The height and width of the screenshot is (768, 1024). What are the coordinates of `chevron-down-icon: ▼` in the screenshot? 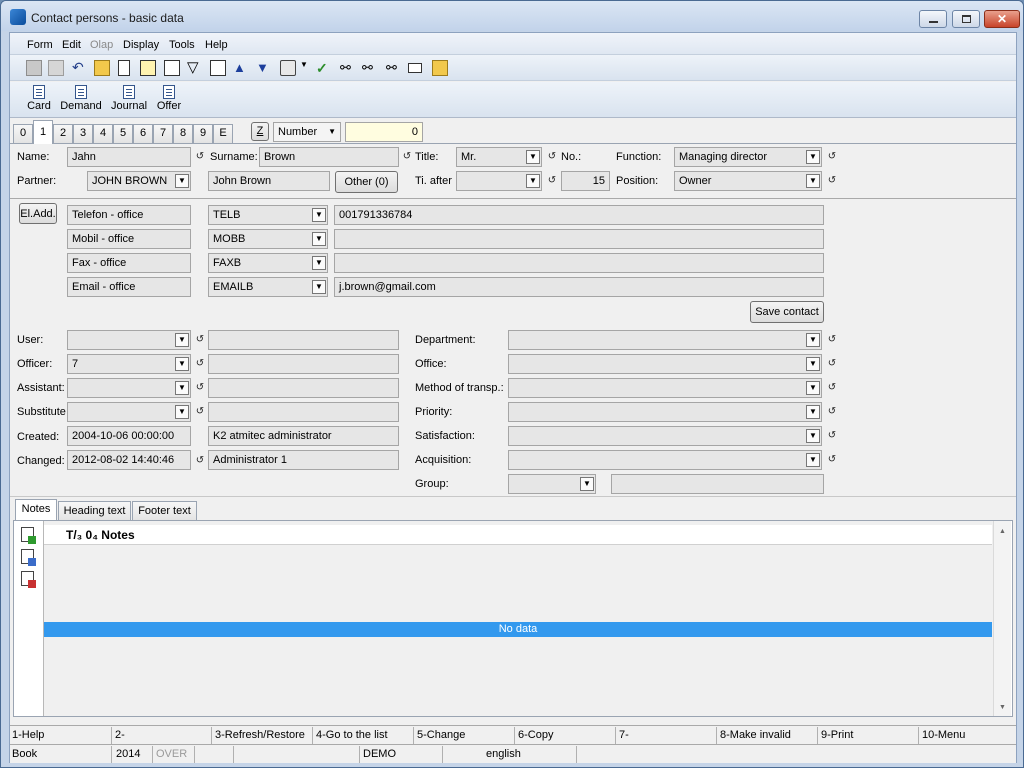 It's located at (304, 68).